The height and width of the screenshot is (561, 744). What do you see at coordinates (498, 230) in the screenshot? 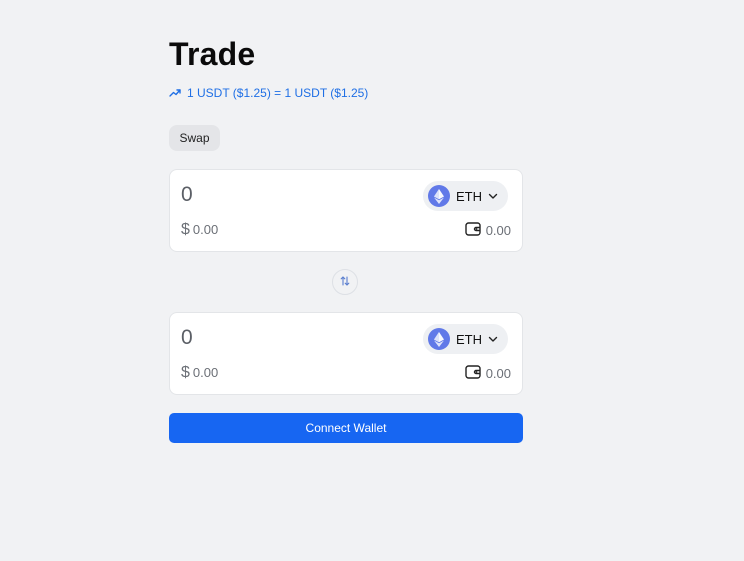
I see `from-balance-amount: 0.00` at bounding box center [498, 230].